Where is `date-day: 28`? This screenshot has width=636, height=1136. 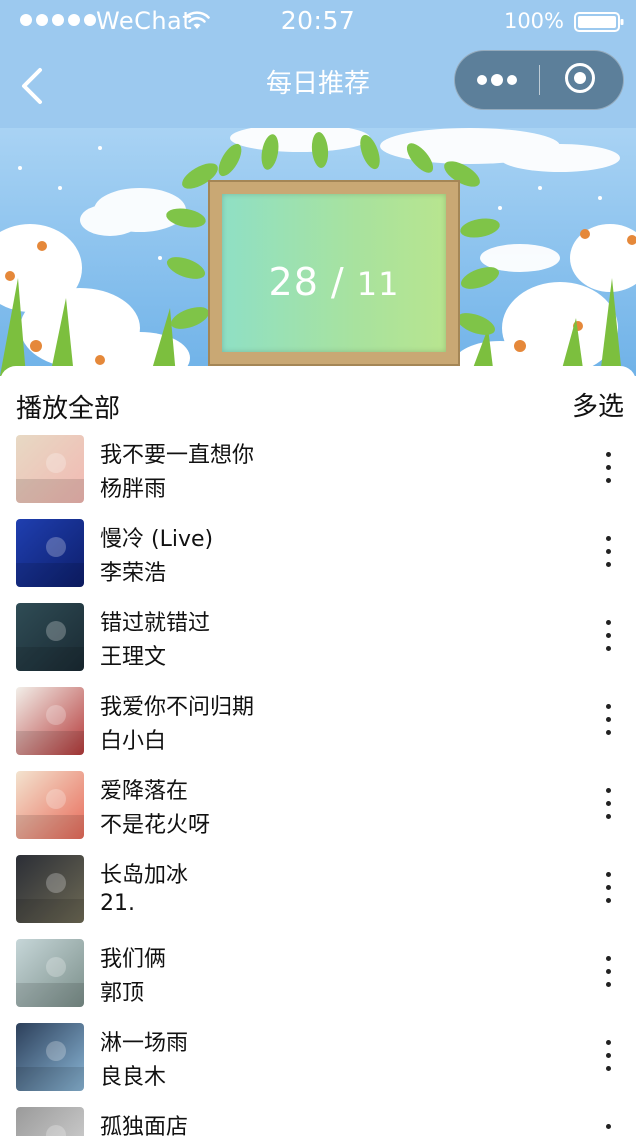
date-day: 28 is located at coordinates (293, 282).